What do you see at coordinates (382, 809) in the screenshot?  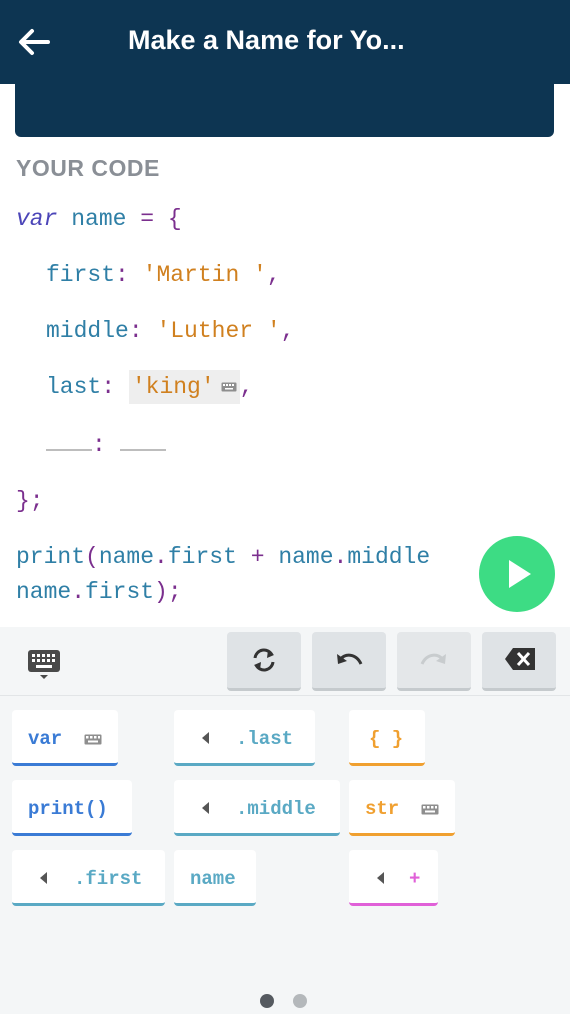 I see `chip-label: str` at bounding box center [382, 809].